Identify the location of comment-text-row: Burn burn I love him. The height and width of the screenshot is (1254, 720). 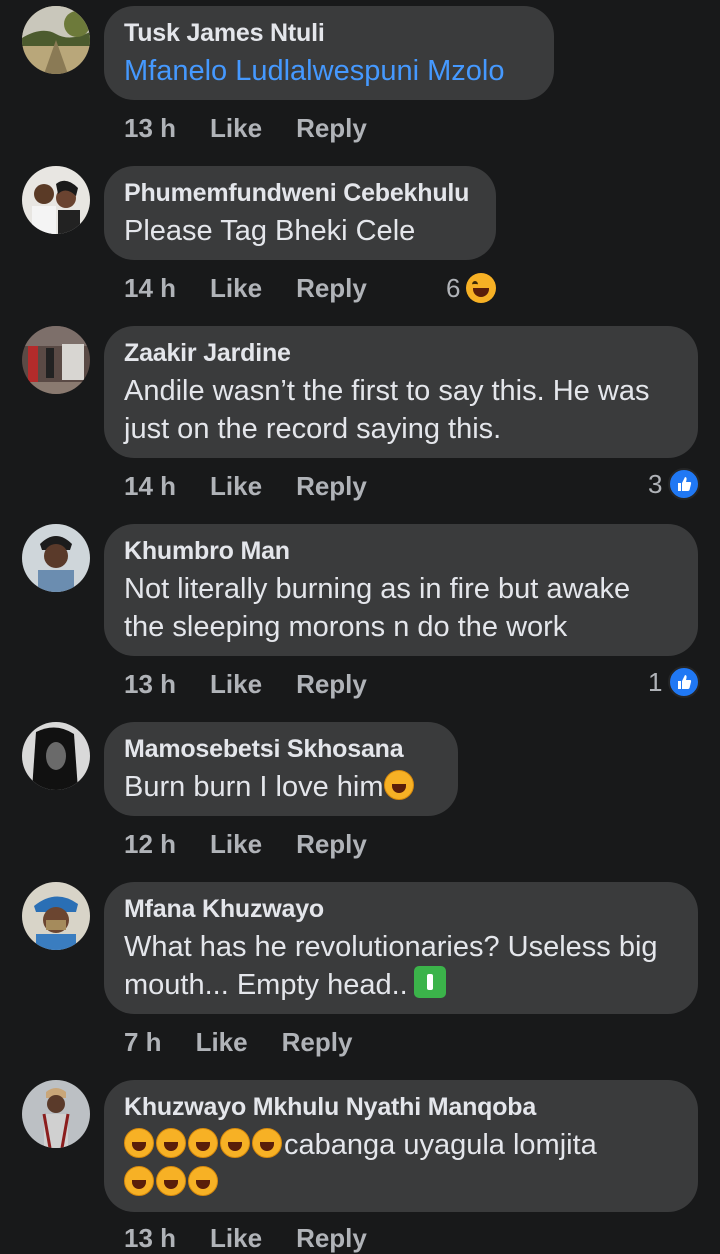
(281, 787).